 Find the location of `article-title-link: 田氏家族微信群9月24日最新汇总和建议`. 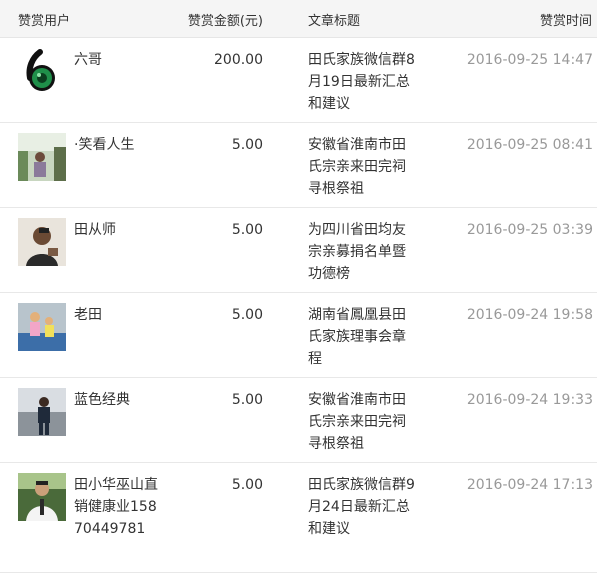

article-title-link: 田氏家族微信群9月24日最新汇总和建议 is located at coordinates (362, 507).